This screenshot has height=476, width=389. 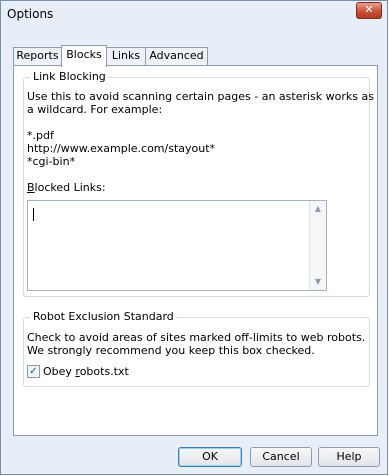 I want to click on link-blocking-description-2: a wildcard. For example:, so click(x=95, y=109).